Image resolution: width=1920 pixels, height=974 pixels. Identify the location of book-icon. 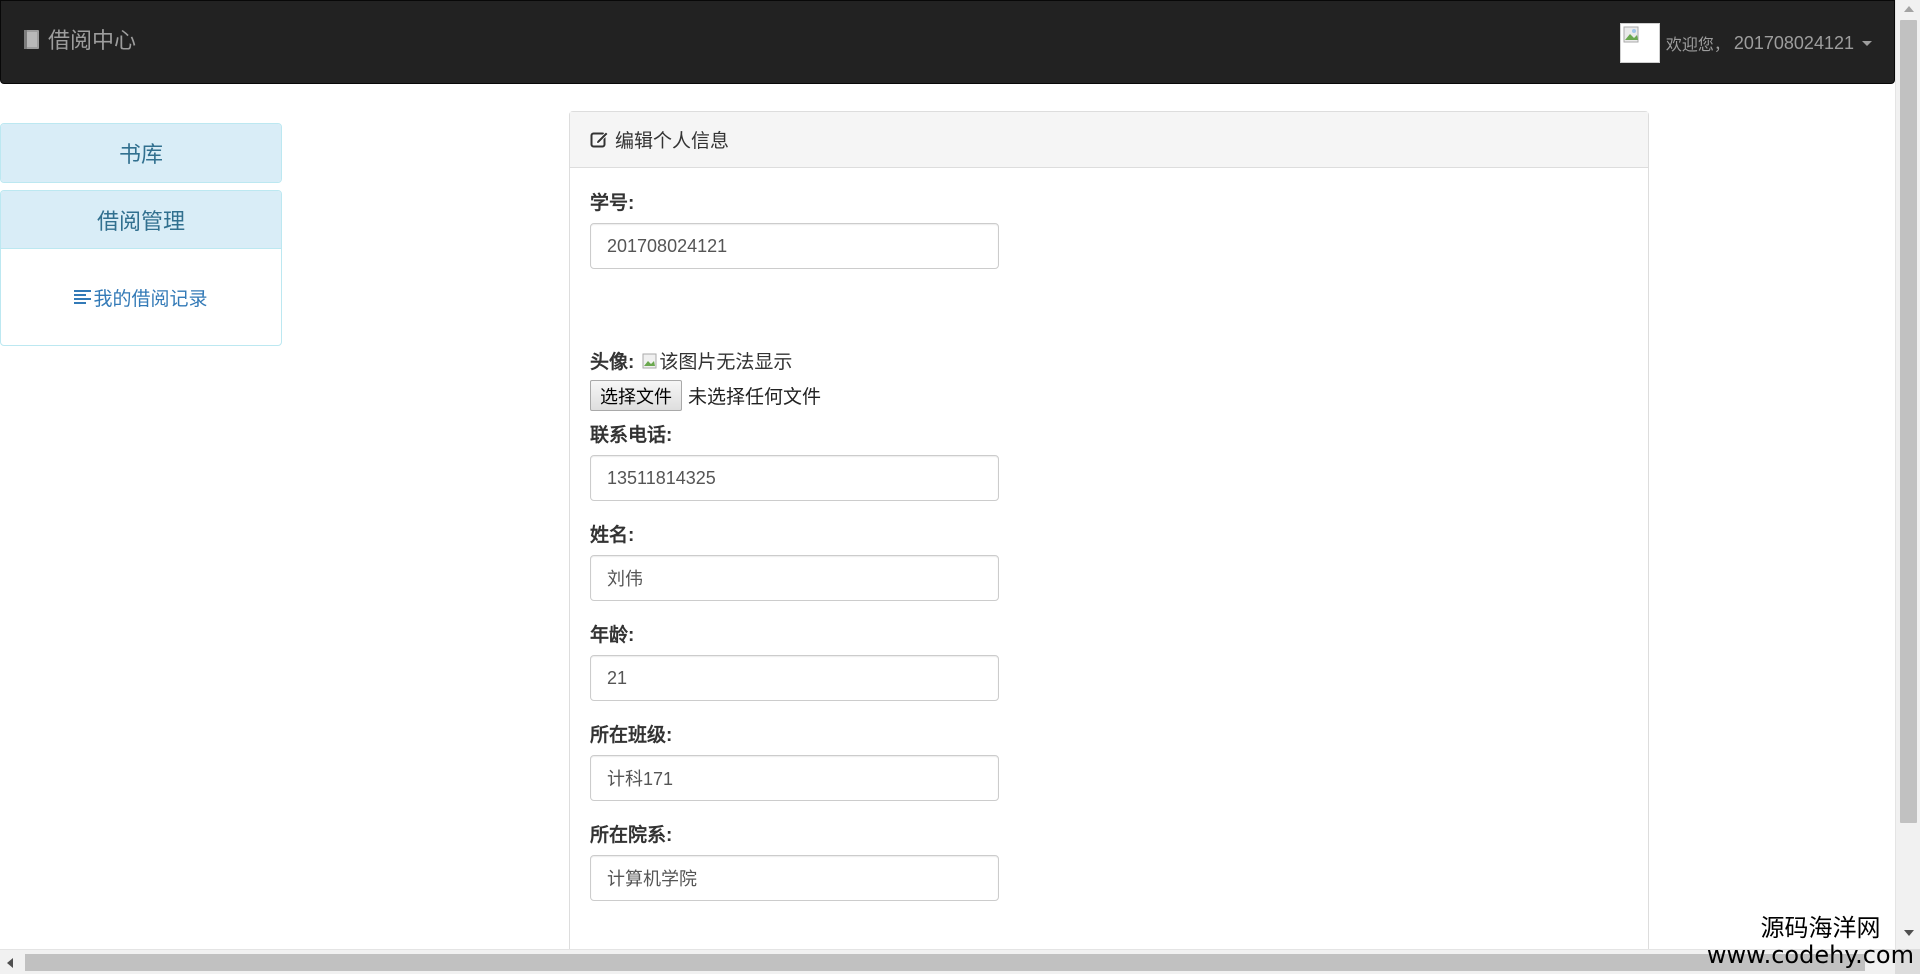
(31, 39).